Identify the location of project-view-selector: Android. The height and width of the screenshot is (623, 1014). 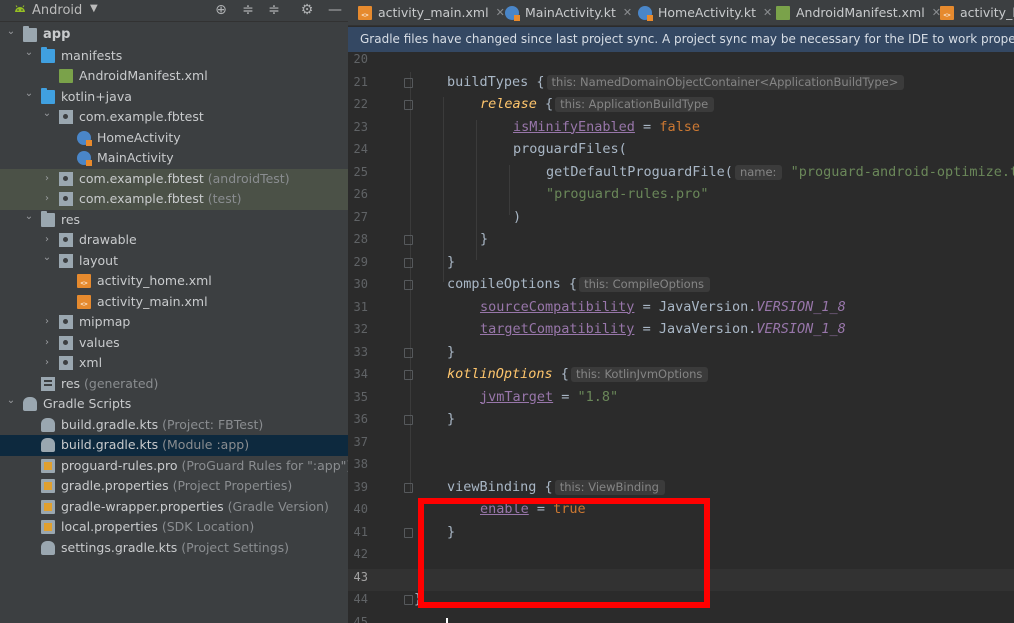
(57, 10).